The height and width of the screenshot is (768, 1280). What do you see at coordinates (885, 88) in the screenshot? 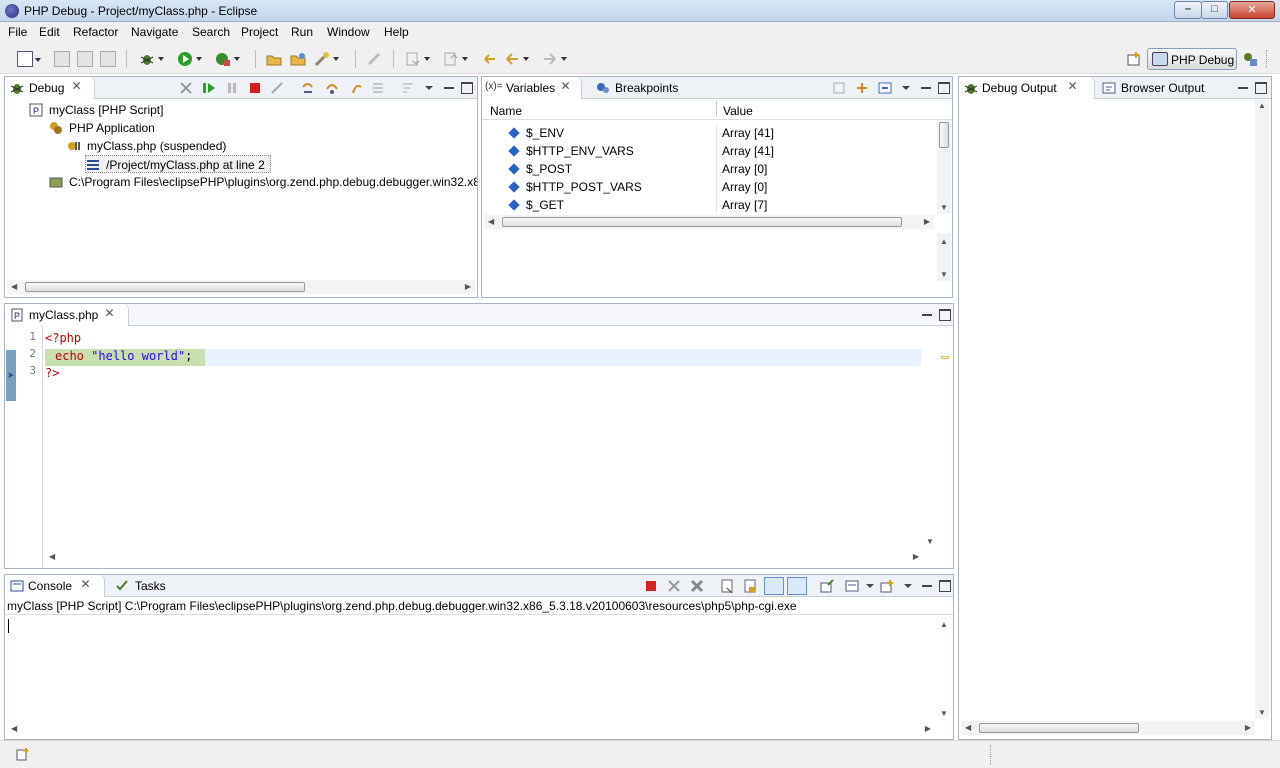
I see `collapse-all-icon` at bounding box center [885, 88].